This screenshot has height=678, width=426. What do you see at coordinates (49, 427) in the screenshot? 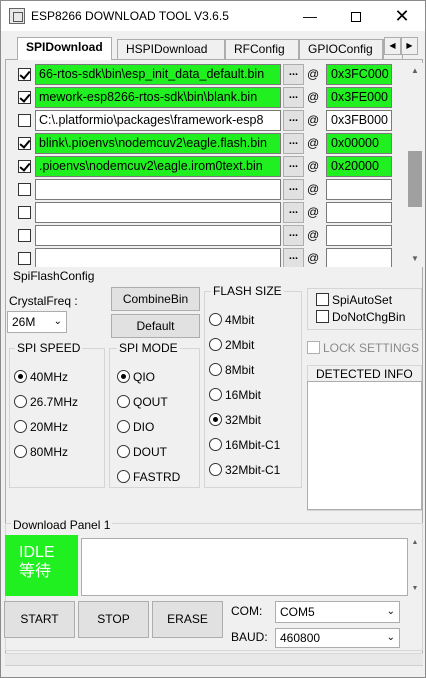
I see `spi-speed-option-label: 20MHz` at bounding box center [49, 427].